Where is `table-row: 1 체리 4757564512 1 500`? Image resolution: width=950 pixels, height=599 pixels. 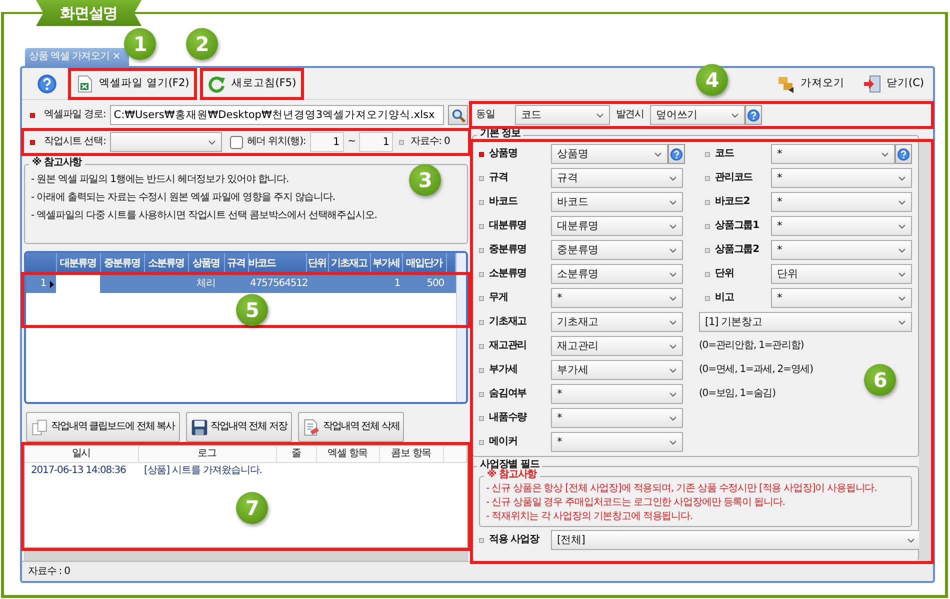
table-row: 1 체리 4757564512 1 500 is located at coordinates (241, 284).